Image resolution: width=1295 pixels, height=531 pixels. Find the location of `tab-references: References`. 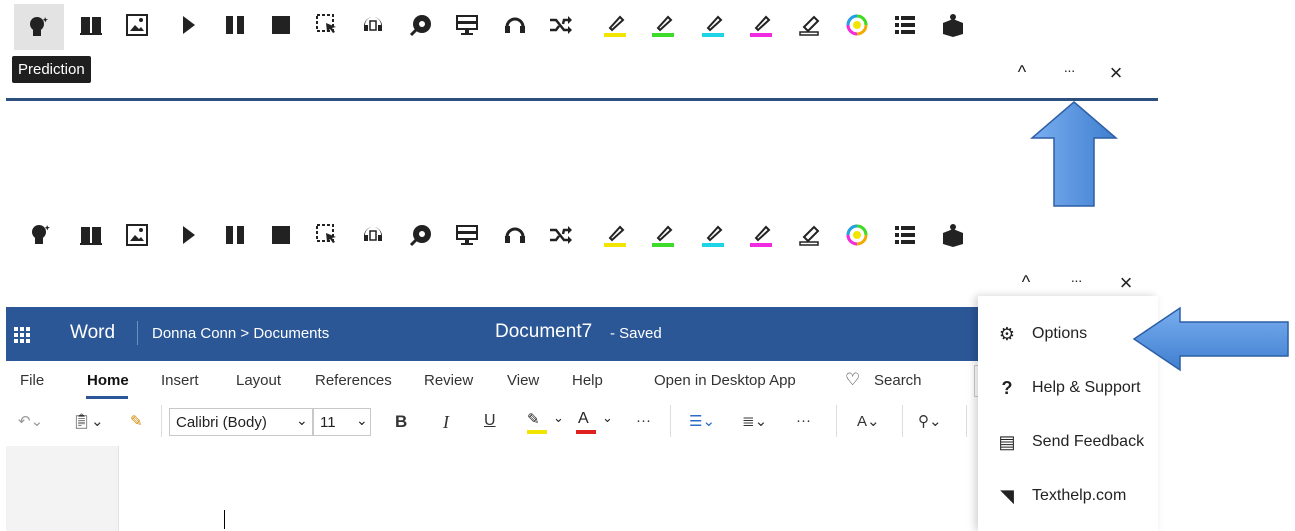

tab-references: References is located at coordinates (353, 380).